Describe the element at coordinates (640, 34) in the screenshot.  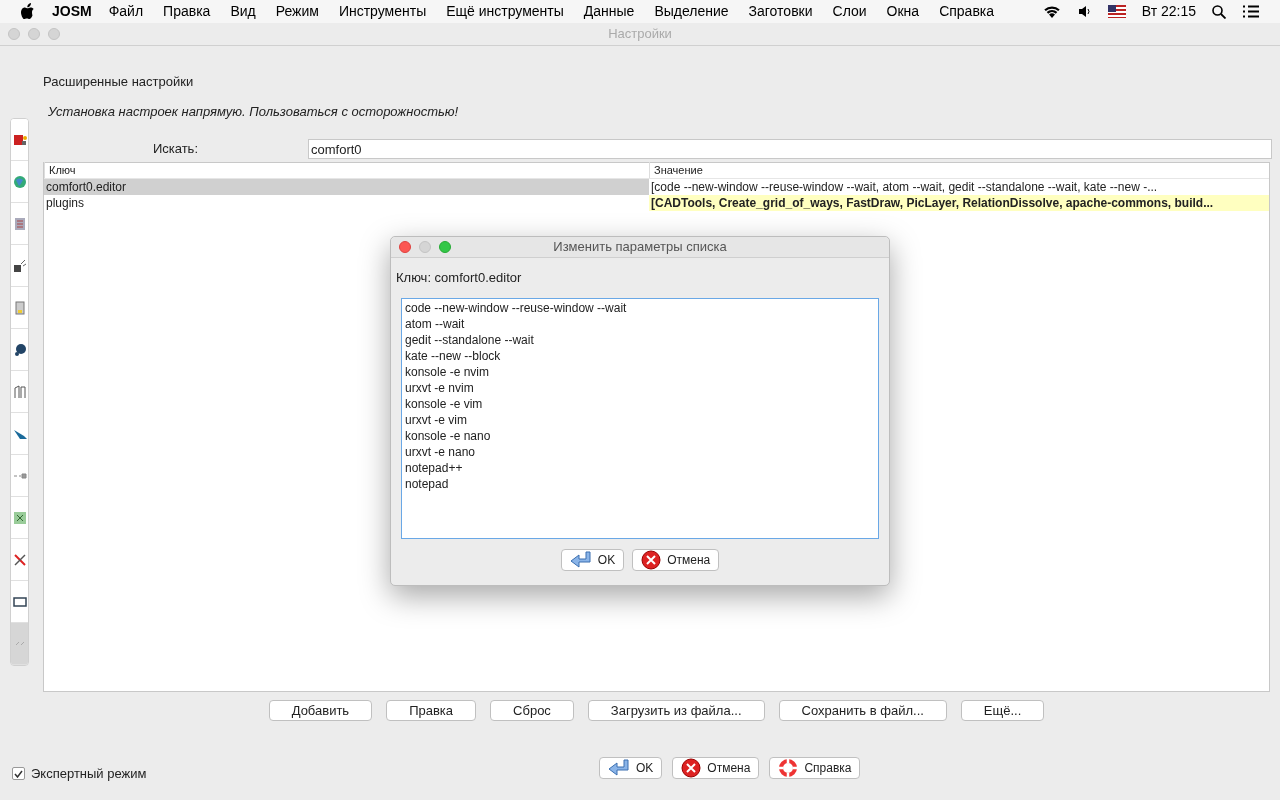
I see `window-title: Настройки` at that location.